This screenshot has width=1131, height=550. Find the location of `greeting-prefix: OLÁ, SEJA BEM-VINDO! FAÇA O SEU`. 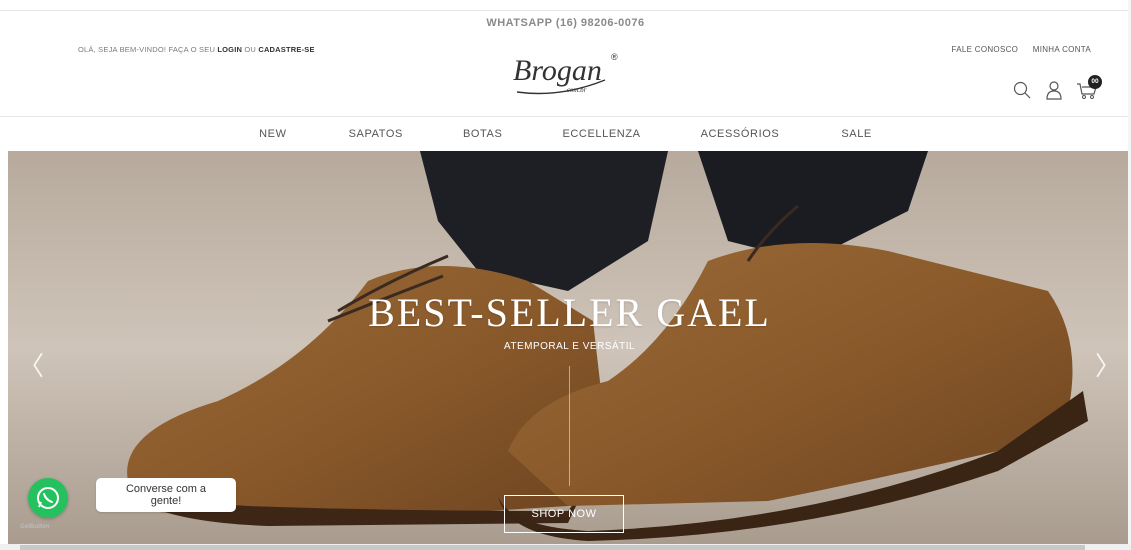

greeting-prefix: OLÁ, SEJA BEM-VINDO! FAÇA O SEU is located at coordinates (148, 49).